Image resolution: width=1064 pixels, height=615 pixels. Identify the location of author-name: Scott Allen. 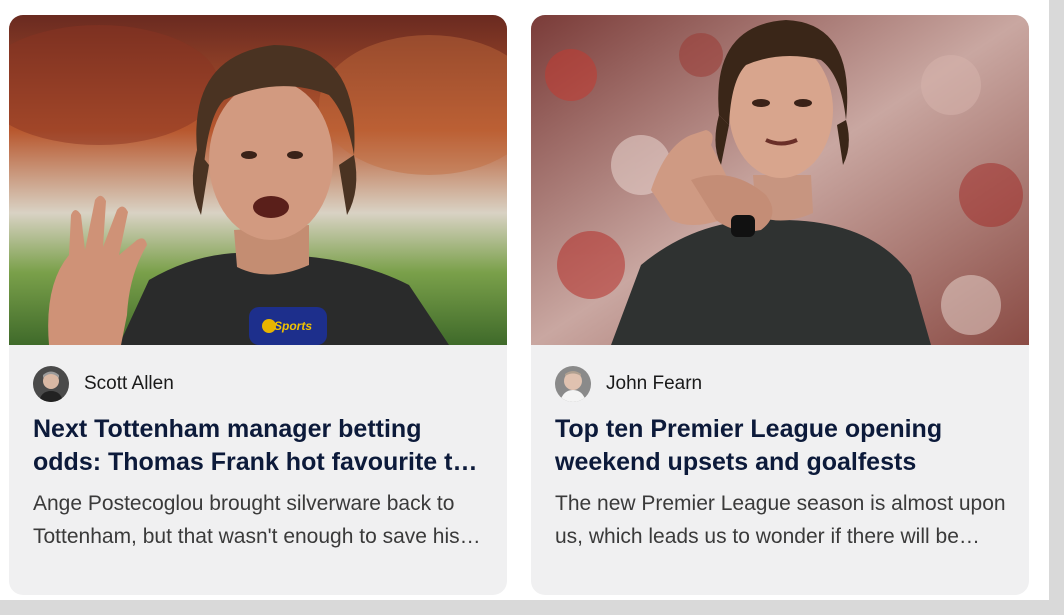
(129, 384).